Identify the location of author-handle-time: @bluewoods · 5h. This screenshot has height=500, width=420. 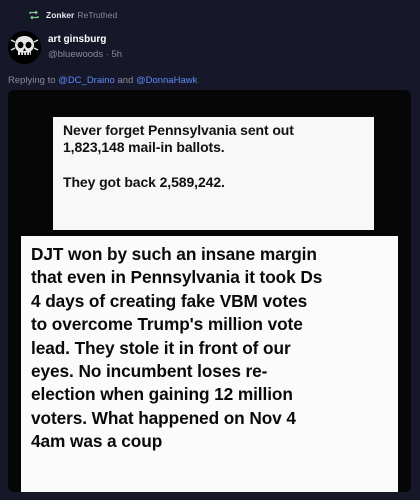
(85, 54).